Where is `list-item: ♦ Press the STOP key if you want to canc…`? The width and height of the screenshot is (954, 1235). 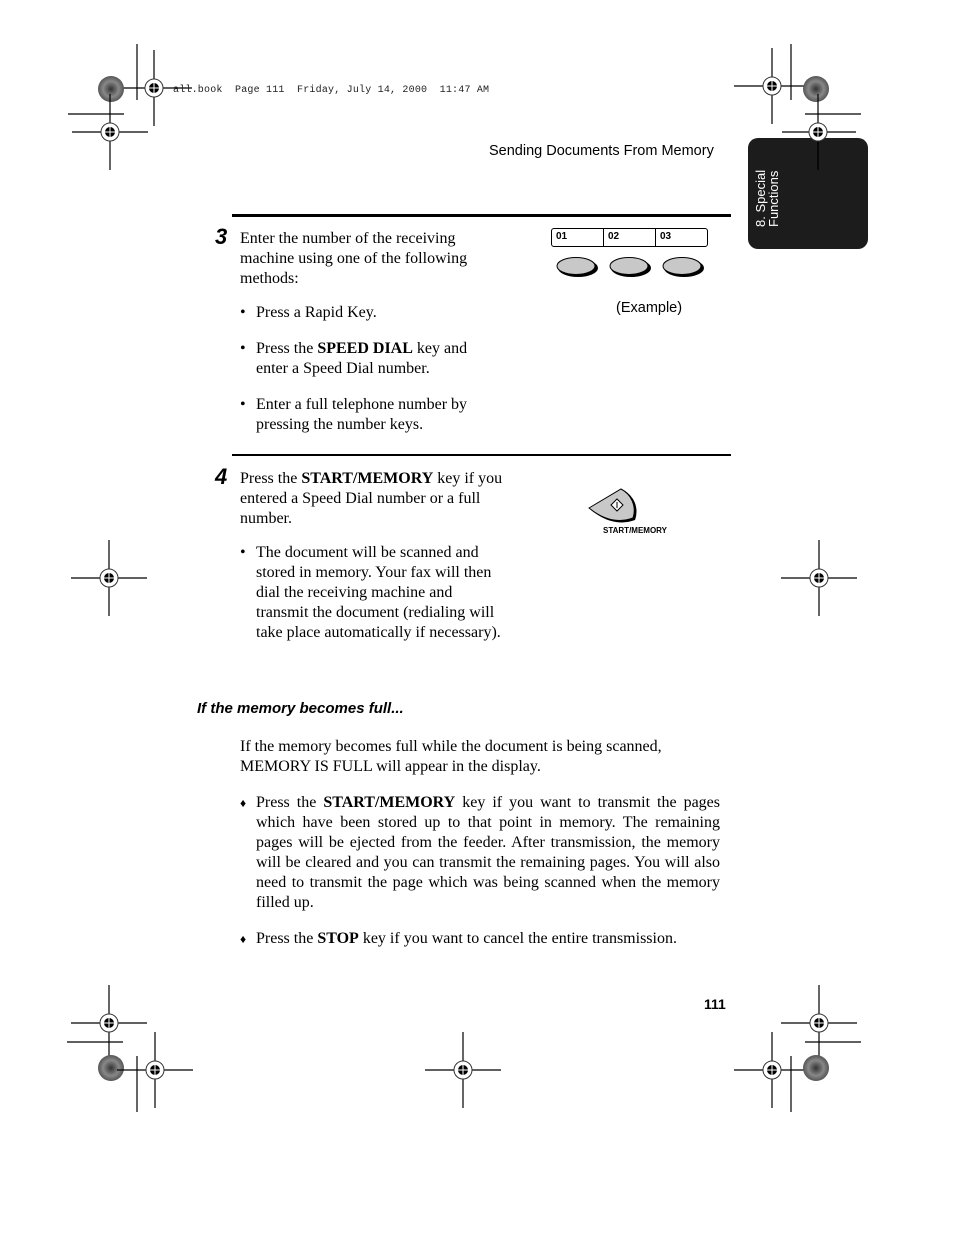
list-item: ♦ Press the STOP key if you want to canc… is located at coordinates (480, 939).